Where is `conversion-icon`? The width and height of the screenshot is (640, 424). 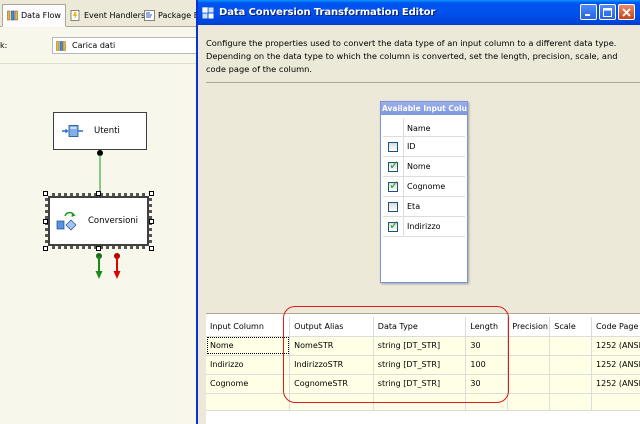
conversion-icon is located at coordinates (66, 221).